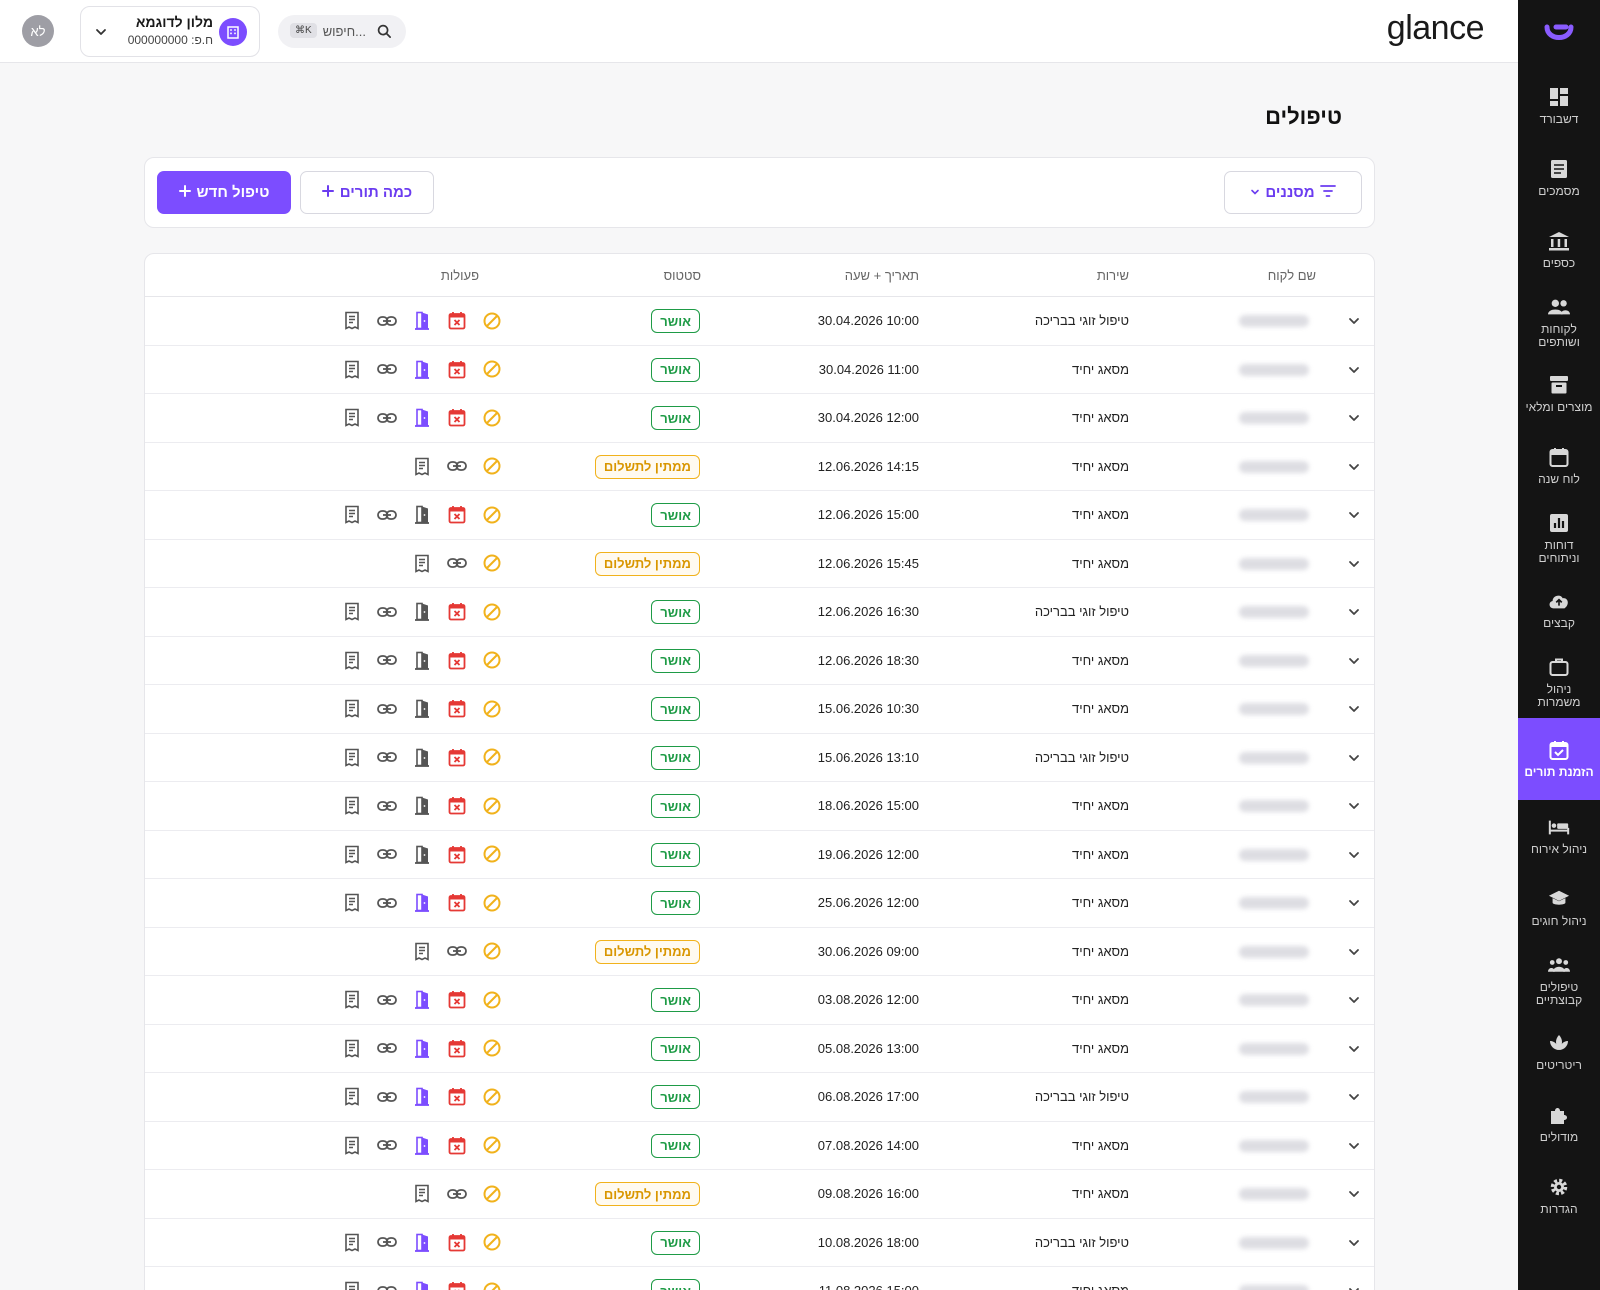 This screenshot has height=1290, width=1600. What do you see at coordinates (759, 515) in the screenshot?
I see `table-row: מסאג יחיד 12.06.2026 15:00 אושר` at bounding box center [759, 515].